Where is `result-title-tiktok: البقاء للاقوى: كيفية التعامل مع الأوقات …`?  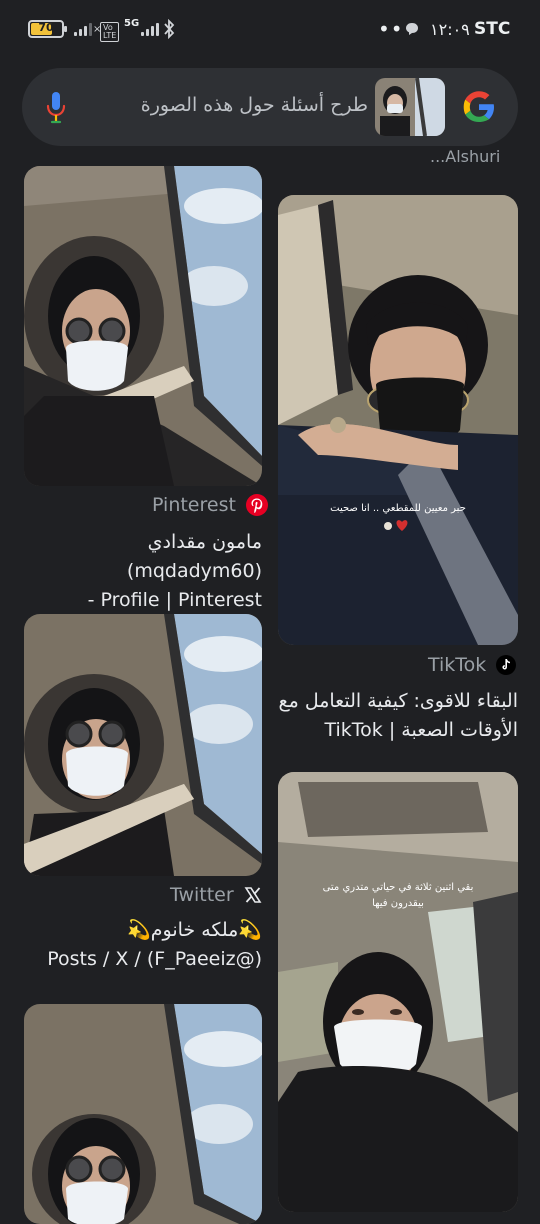
result-title-tiktok: البقاء للاقوى: كيفية التعامل مع الأوقات … is located at coordinates (398, 716).